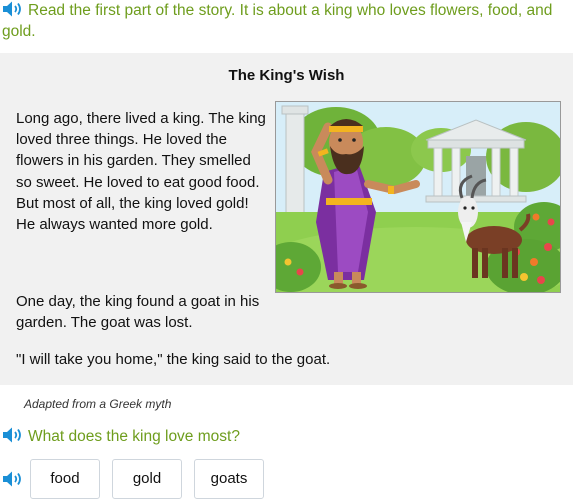 Image resolution: width=573 pixels, height=500 pixels. What do you see at coordinates (229, 479) in the screenshot?
I see `answer-choice-goats: goats` at bounding box center [229, 479].